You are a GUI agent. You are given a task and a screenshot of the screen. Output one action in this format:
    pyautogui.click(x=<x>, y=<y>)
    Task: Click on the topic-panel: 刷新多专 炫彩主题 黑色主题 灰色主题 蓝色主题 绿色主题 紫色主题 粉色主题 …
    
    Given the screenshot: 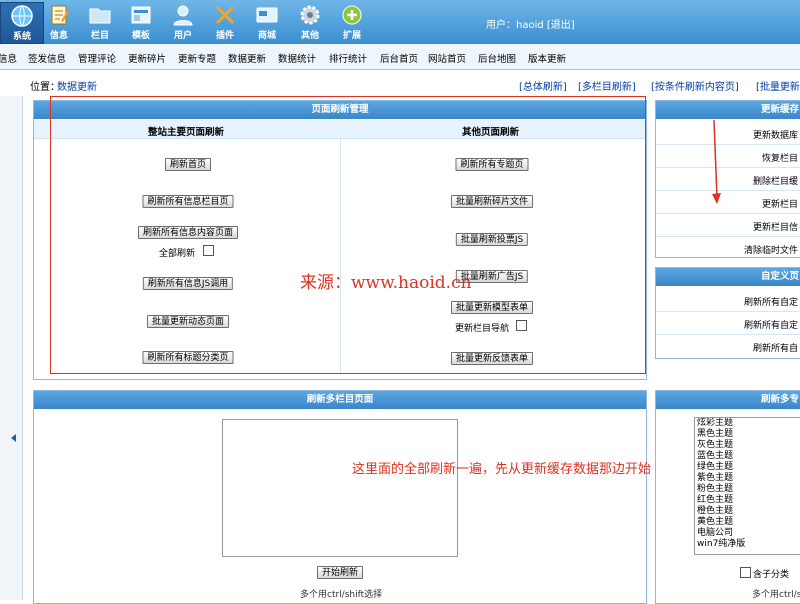 What is the action you would take?
    pyautogui.click(x=727, y=497)
    